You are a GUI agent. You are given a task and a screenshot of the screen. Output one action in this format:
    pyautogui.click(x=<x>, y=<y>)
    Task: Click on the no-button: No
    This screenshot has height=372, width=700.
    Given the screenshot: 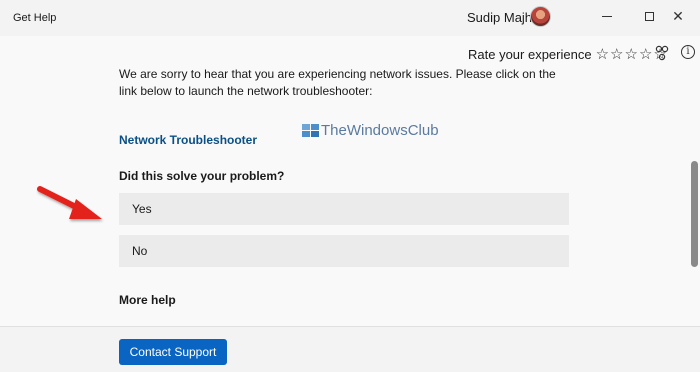 What is the action you would take?
    pyautogui.click(x=344, y=251)
    